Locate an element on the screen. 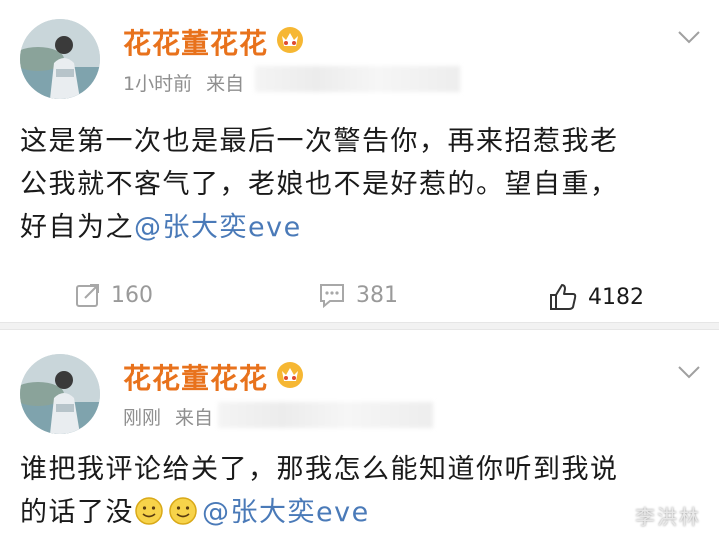 The width and height of the screenshot is (719, 538). post-meta: 刚刚 来自 is located at coordinates (168, 416).